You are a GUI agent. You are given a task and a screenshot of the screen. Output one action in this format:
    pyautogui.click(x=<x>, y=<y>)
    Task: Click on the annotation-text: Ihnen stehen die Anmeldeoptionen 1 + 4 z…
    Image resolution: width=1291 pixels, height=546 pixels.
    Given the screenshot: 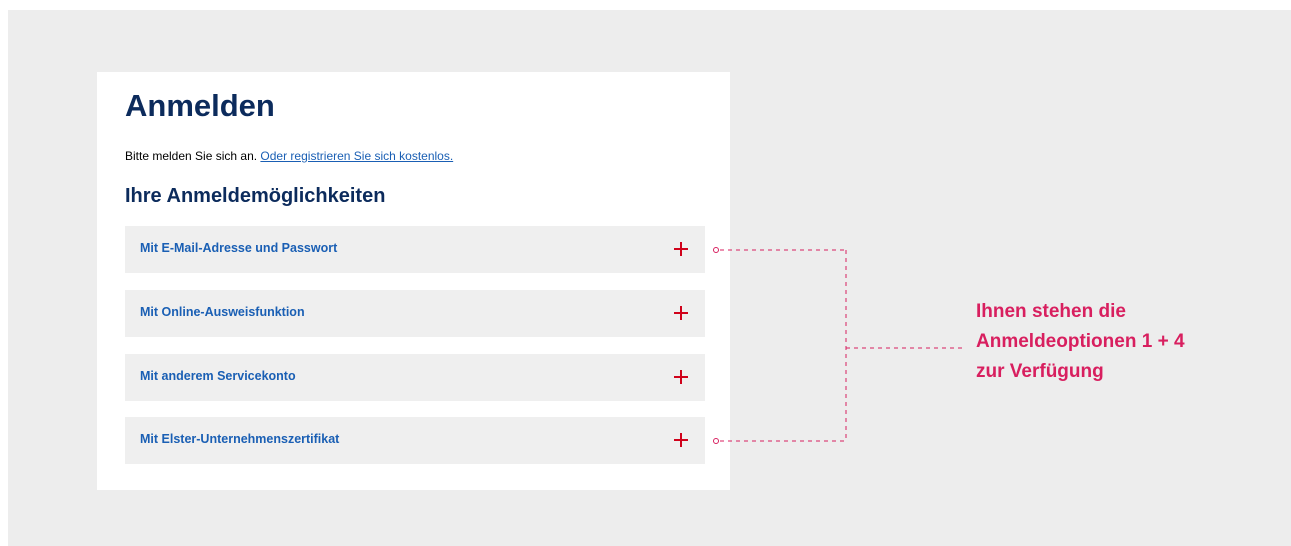 What is the action you would take?
    pyautogui.click(x=1080, y=341)
    